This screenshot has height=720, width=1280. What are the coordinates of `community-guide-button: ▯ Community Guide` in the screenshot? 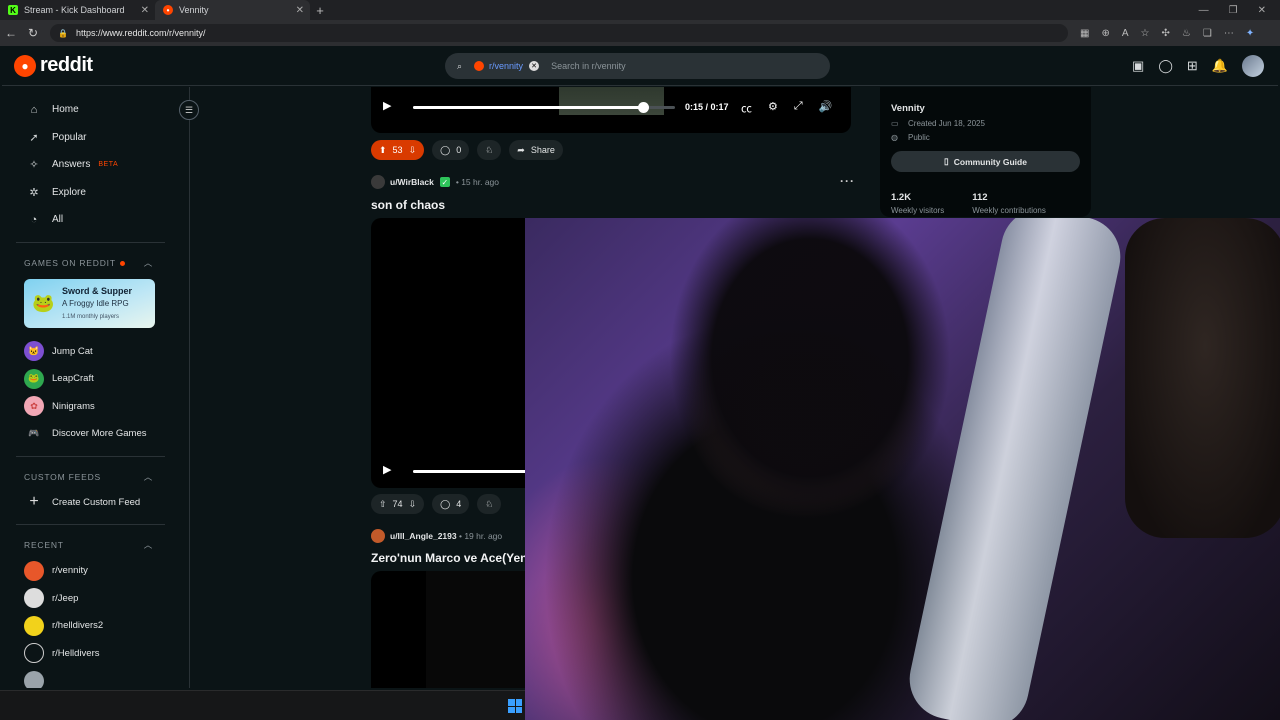 It's located at (985, 161).